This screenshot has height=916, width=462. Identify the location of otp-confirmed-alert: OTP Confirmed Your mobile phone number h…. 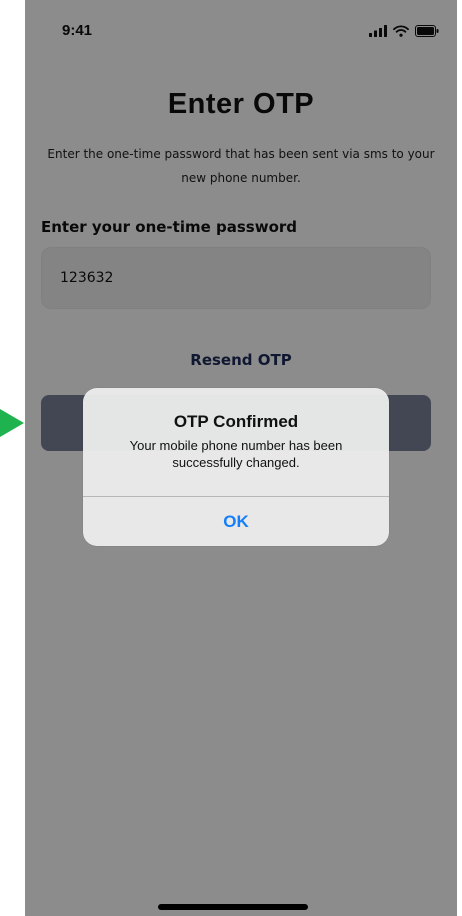
(236, 467).